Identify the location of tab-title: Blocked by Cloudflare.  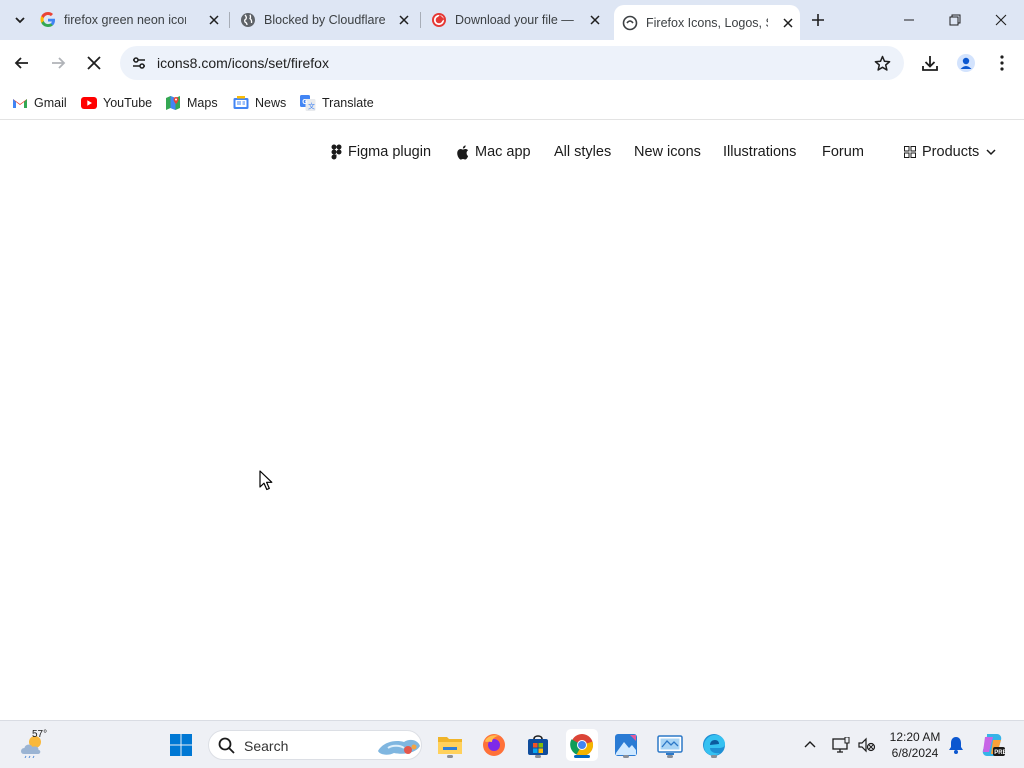
(325, 20).